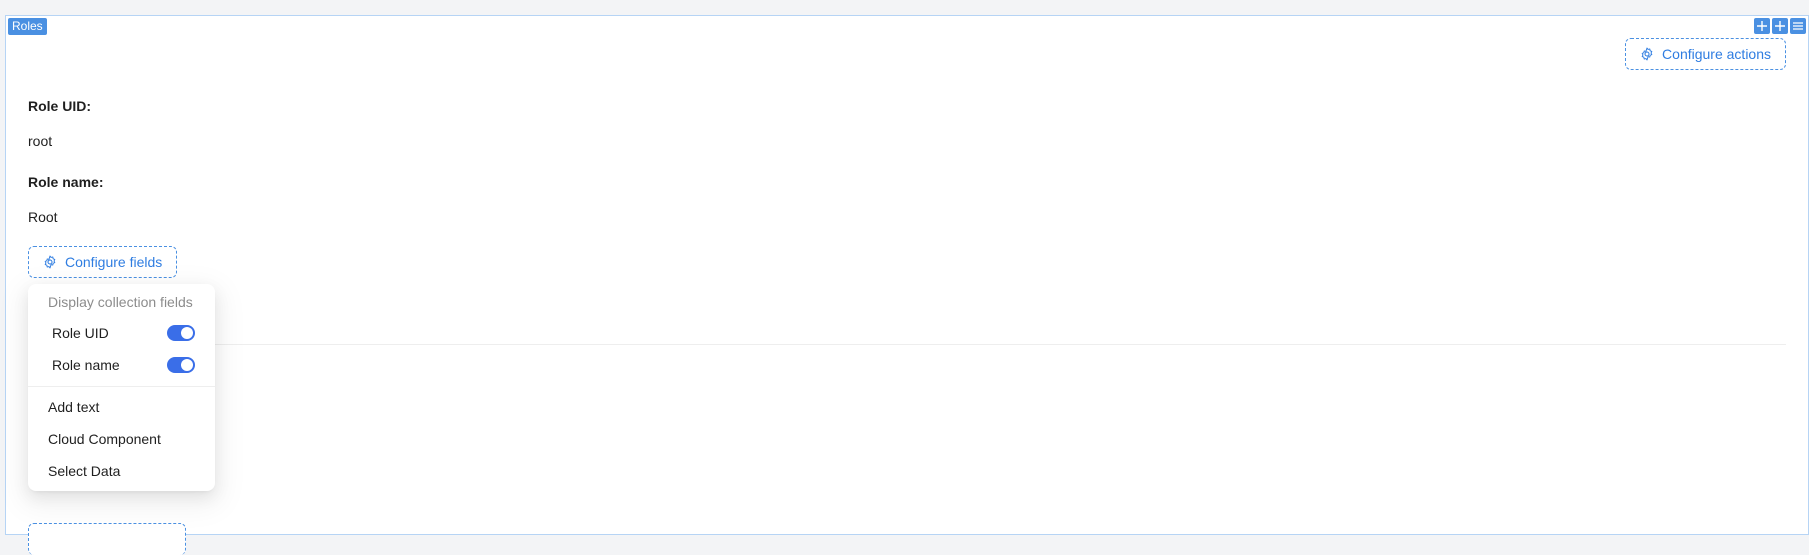 This screenshot has width=1809, height=555. What do you see at coordinates (86, 365) in the screenshot?
I see `menu-toggle-label: Role name` at bounding box center [86, 365].